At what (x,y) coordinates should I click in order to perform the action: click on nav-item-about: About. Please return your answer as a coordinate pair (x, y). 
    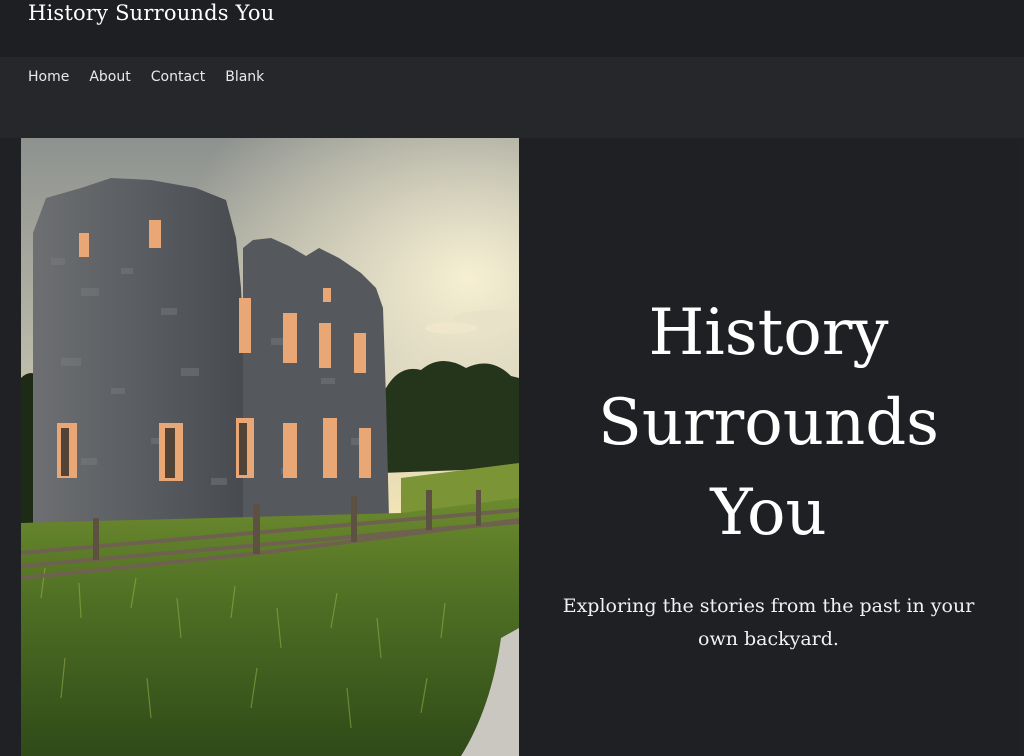
    Looking at the image, I should click on (109, 77).